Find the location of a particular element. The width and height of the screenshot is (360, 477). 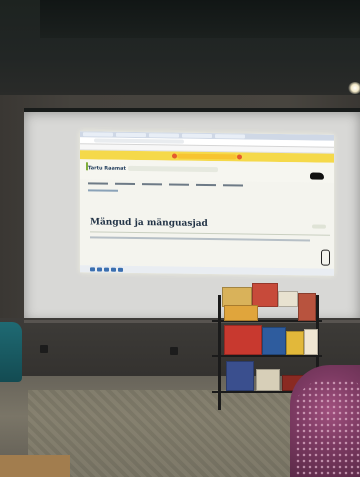

site-search-bar is located at coordinates (173, 169).